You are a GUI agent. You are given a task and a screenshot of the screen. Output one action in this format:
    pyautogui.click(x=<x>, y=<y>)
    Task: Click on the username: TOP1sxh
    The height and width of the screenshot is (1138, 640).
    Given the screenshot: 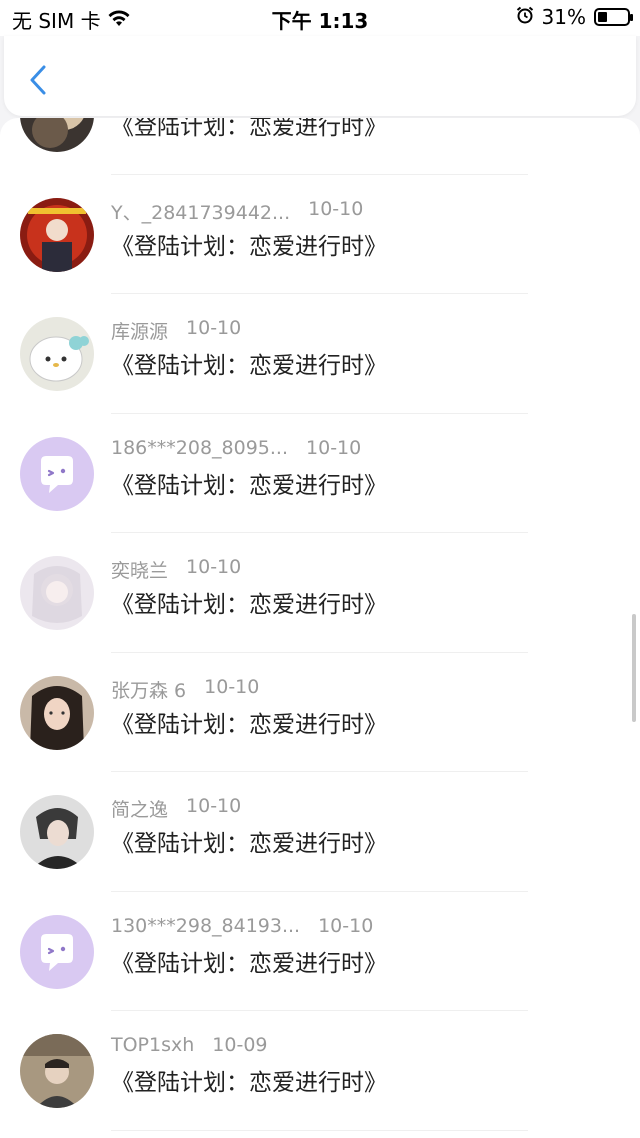 What is the action you would take?
    pyautogui.click(x=152, y=1045)
    